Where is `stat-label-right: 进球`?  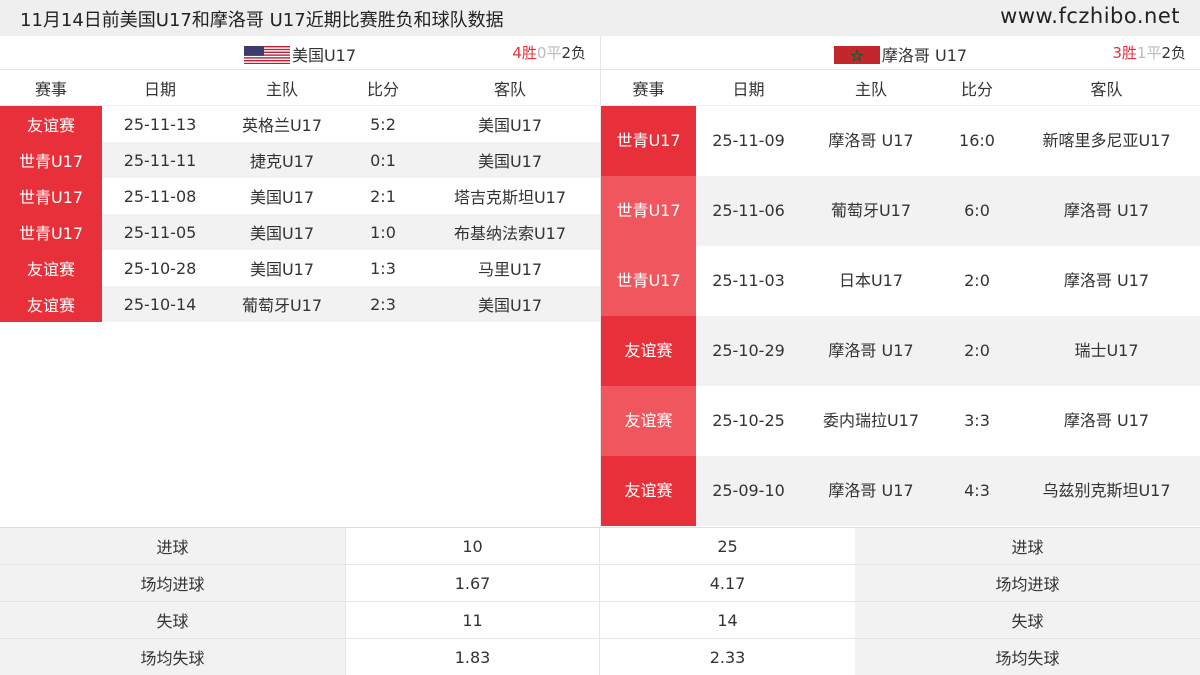 stat-label-right: 进球 is located at coordinates (1027, 546).